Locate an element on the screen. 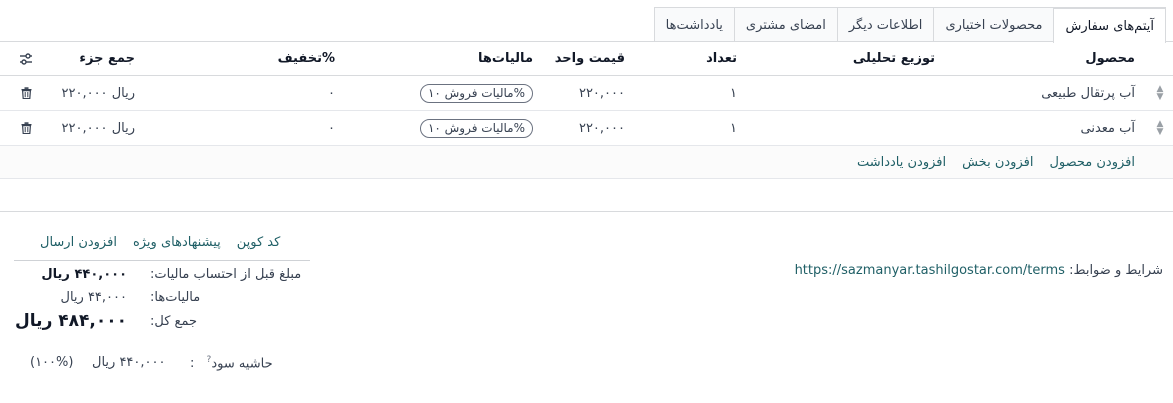  add-section-link: افزودن بخش is located at coordinates (997, 162).